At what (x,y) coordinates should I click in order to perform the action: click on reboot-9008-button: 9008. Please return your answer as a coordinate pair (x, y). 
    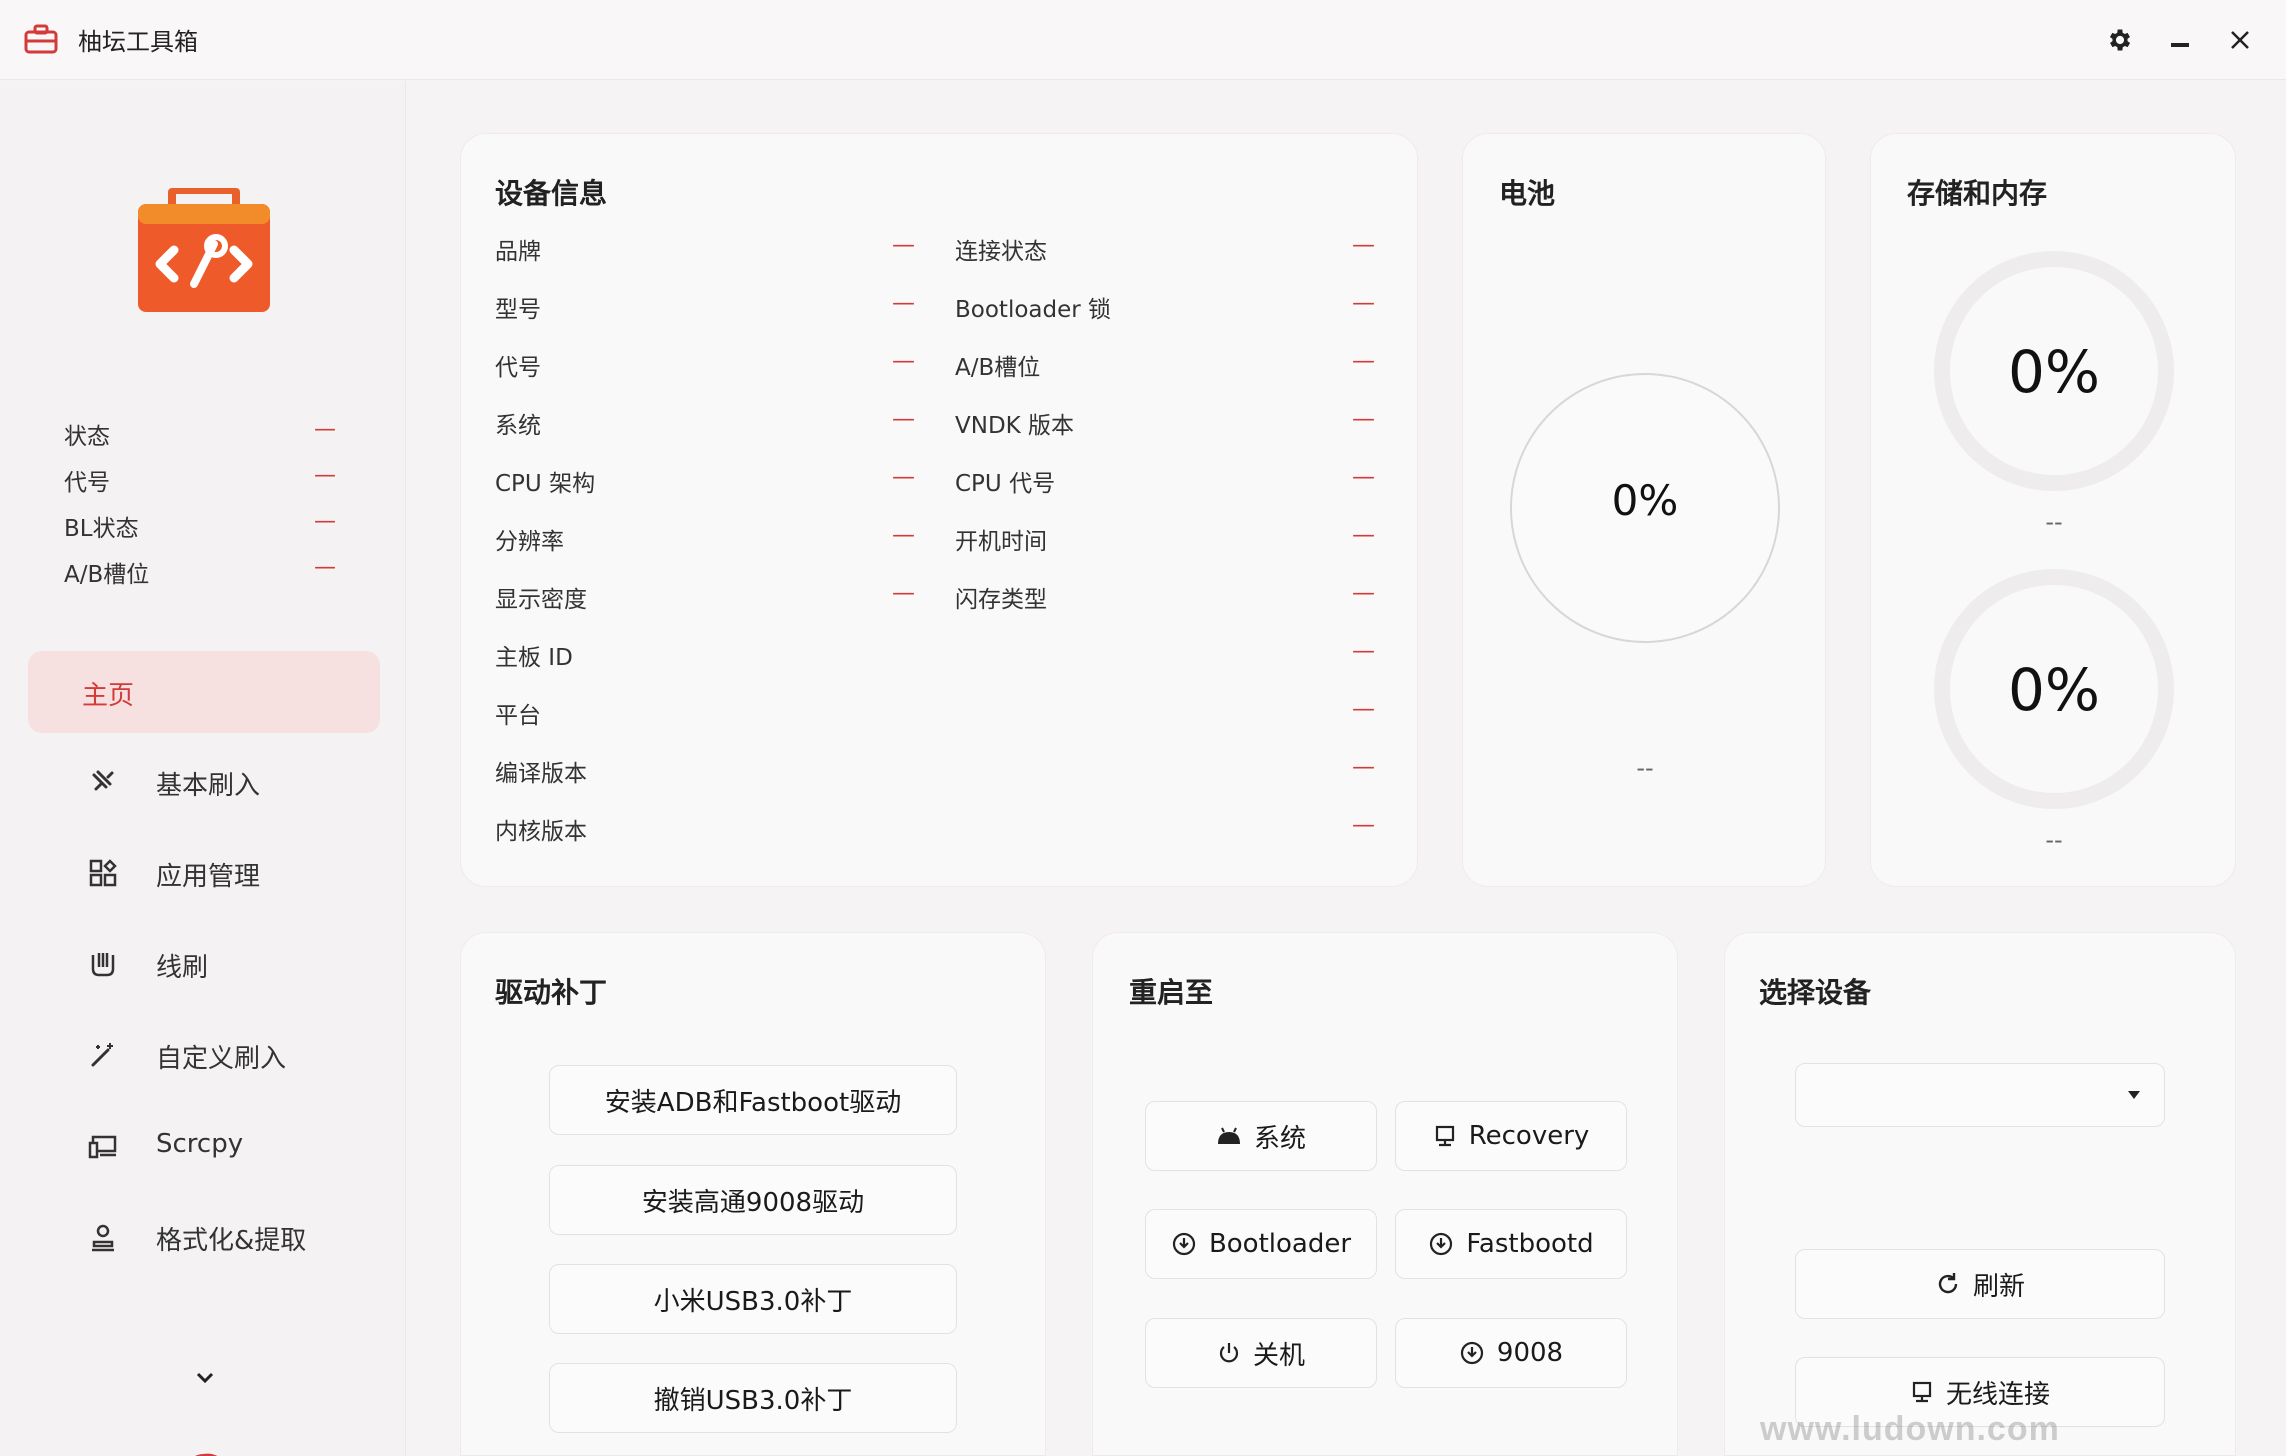
    Looking at the image, I should click on (1511, 1353).